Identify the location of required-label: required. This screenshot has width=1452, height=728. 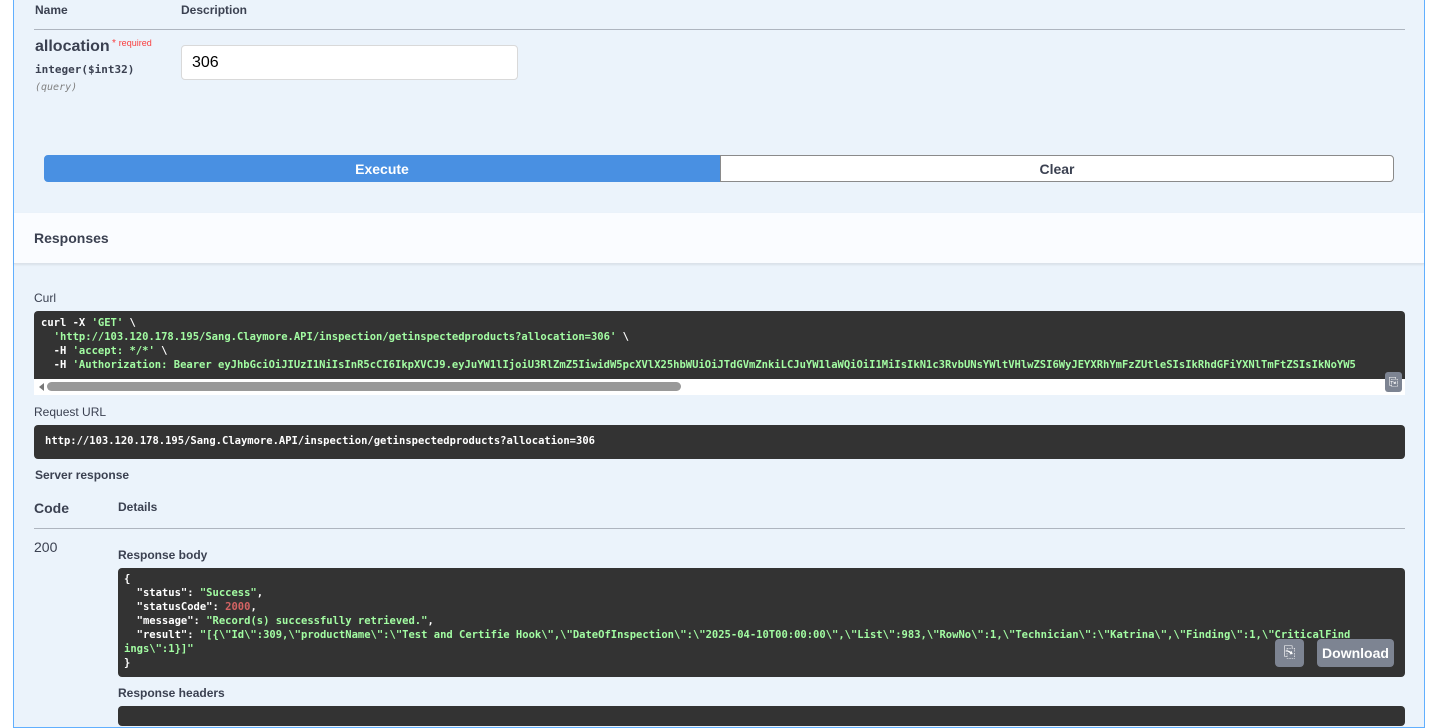
(135, 43).